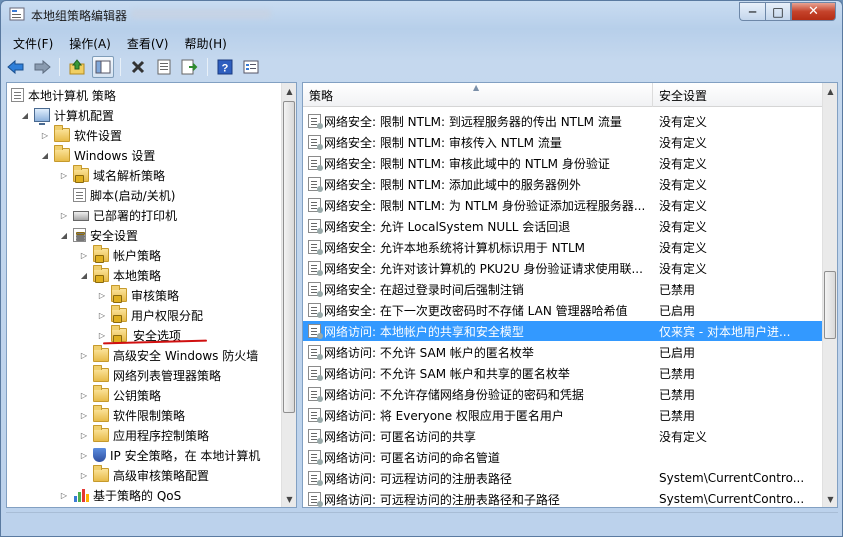 The image size is (843, 537). I want to click on folder-icon, so click(62, 153).